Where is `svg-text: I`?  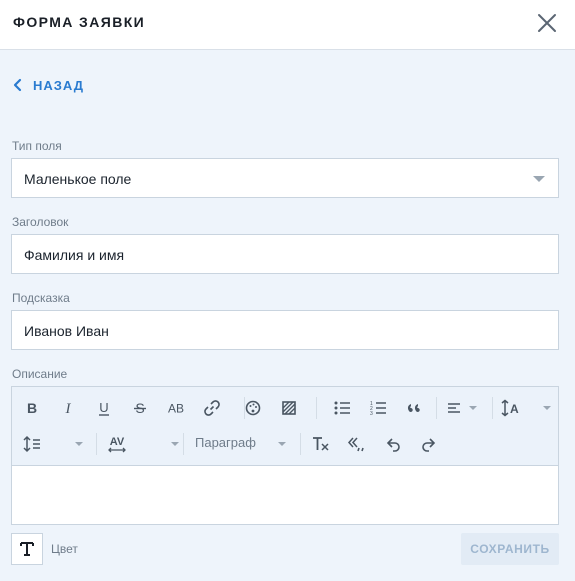 svg-text: I is located at coordinates (68, 408).